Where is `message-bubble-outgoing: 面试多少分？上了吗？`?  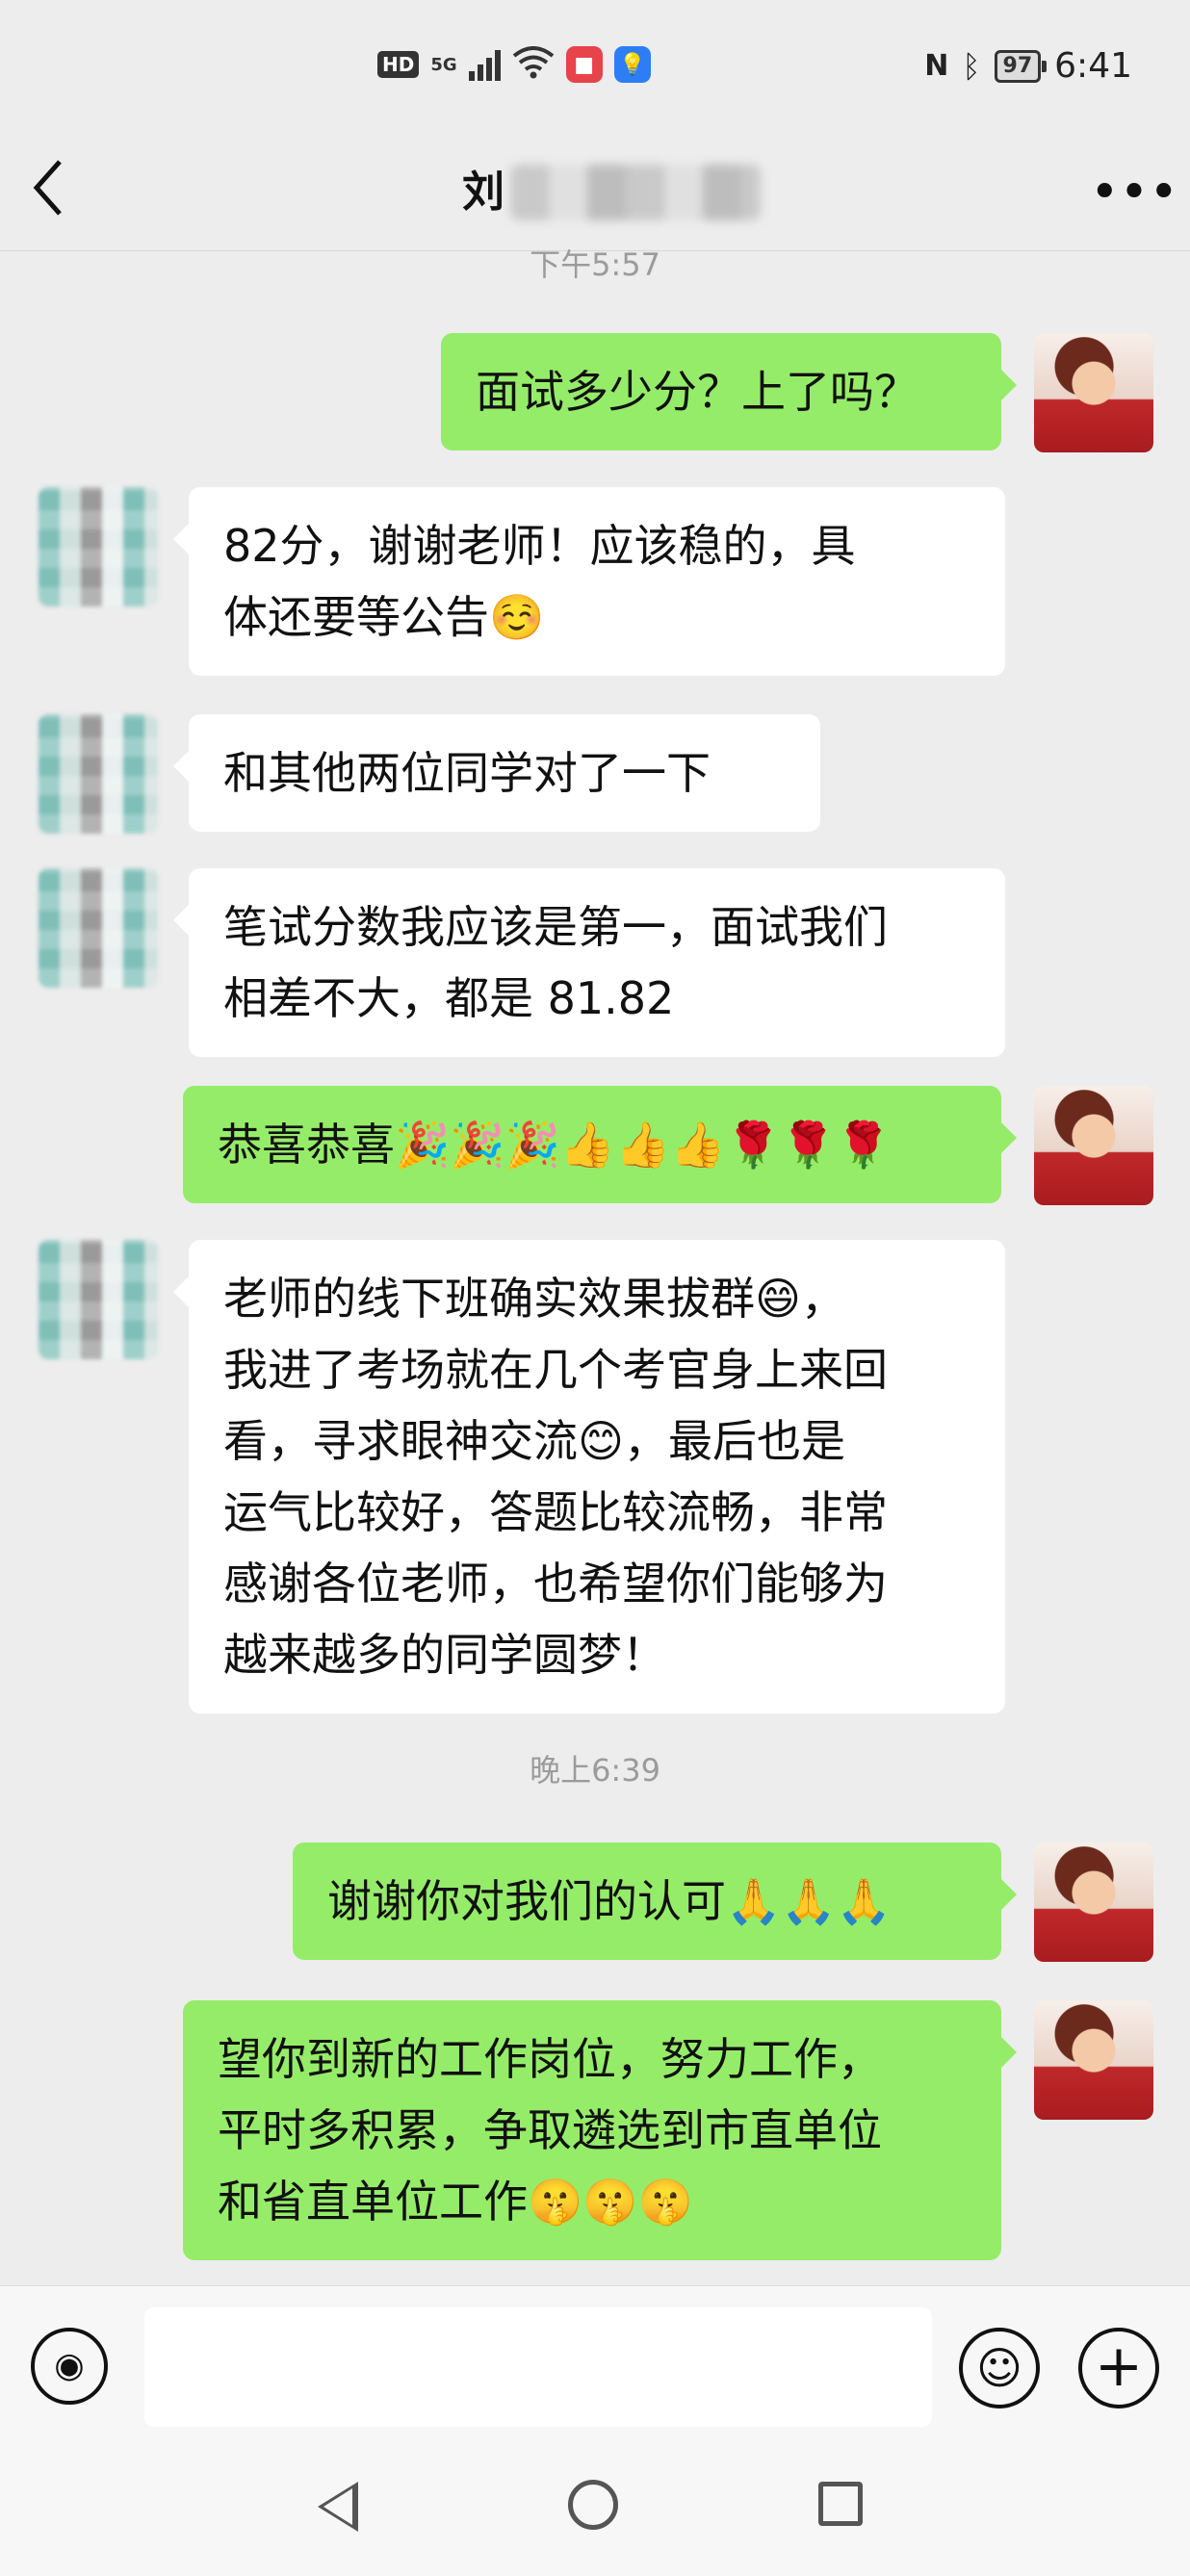
message-bubble-outgoing: 面试多少分？上了吗？ is located at coordinates (729, 392).